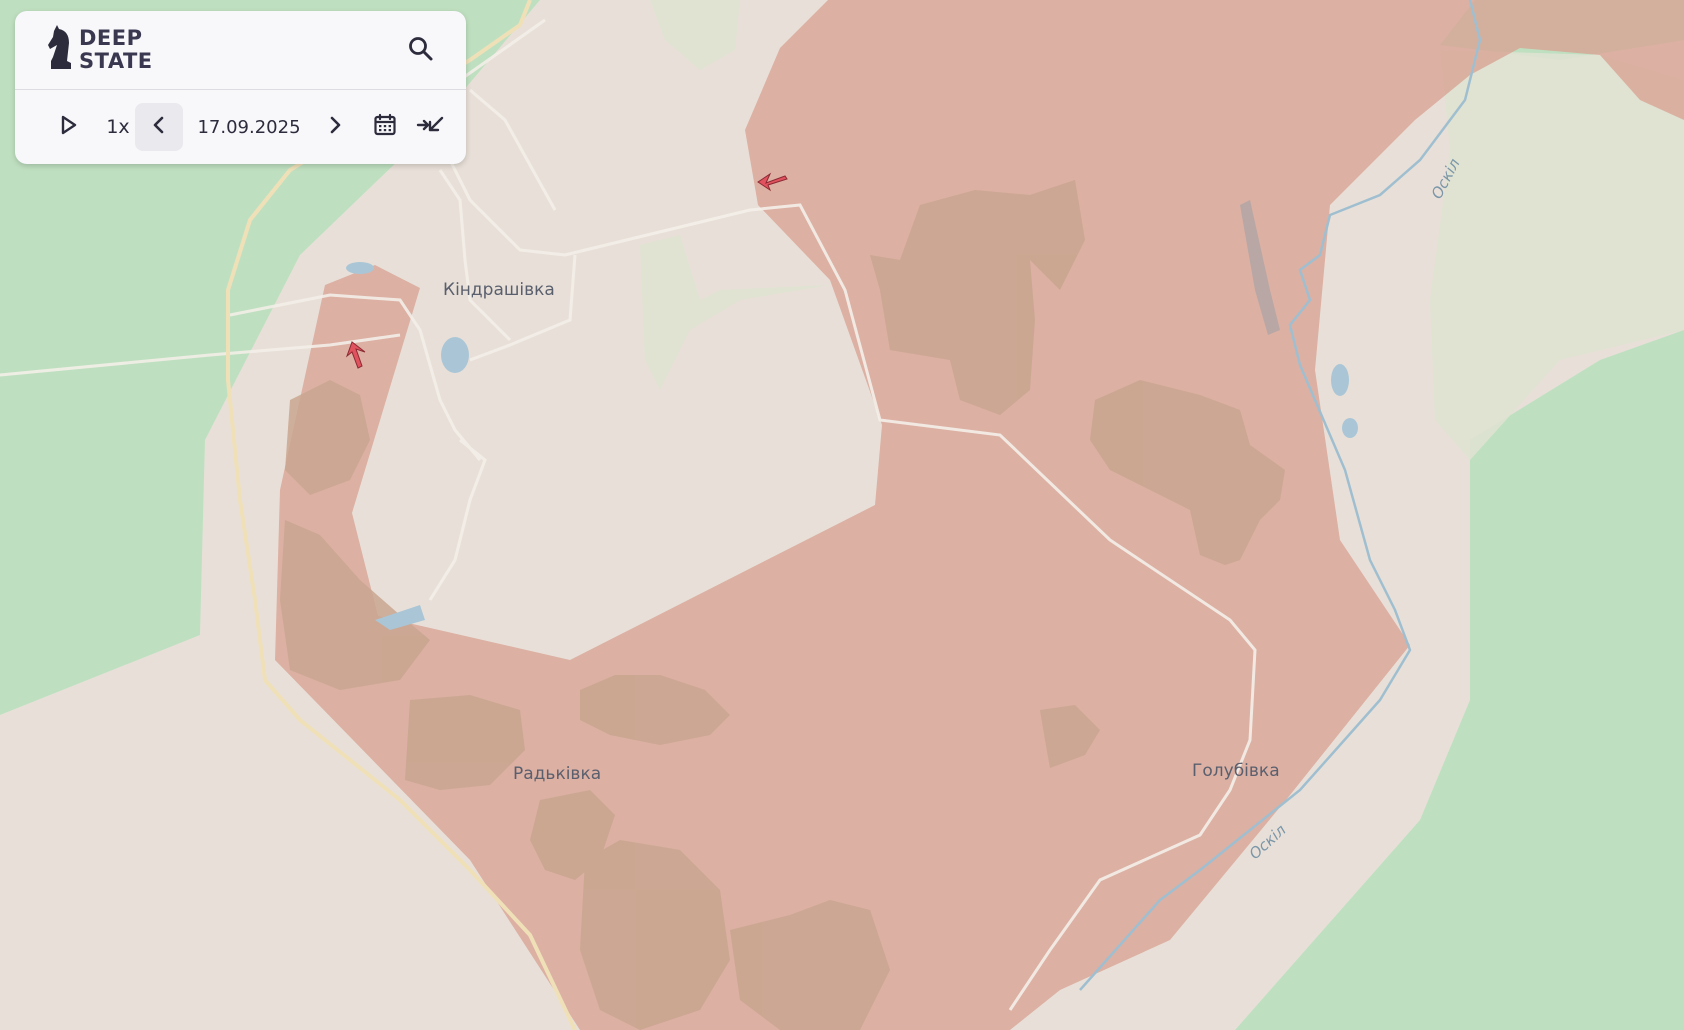  I want to click on timeline-controls: 1x 17.09.2025, so click(240, 128).